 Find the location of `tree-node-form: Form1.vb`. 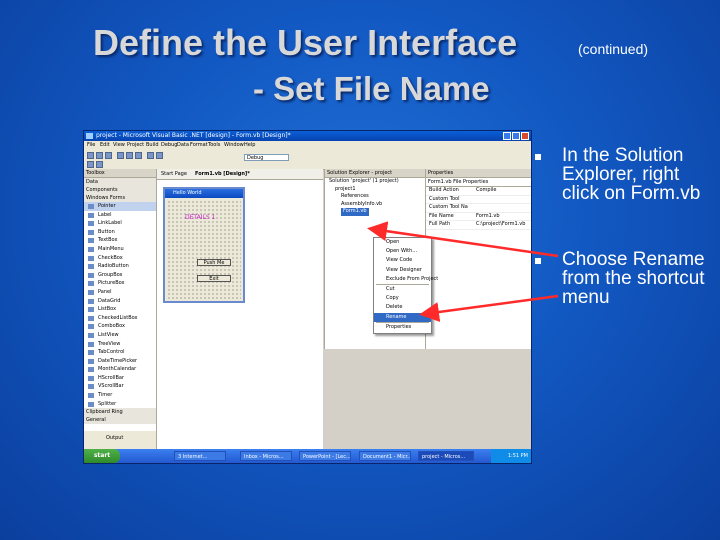

tree-node-form: Form1.vb is located at coordinates (355, 212).